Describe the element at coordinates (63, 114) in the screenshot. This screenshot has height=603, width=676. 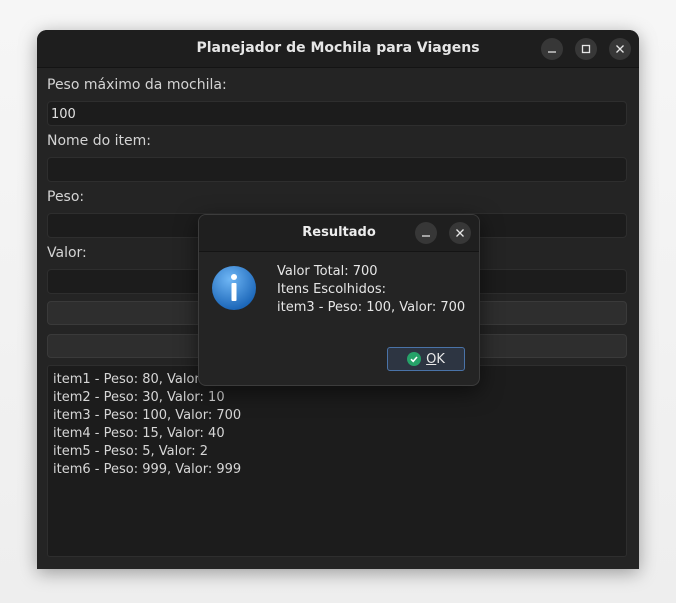
I see `max-weight-value: 100` at that location.